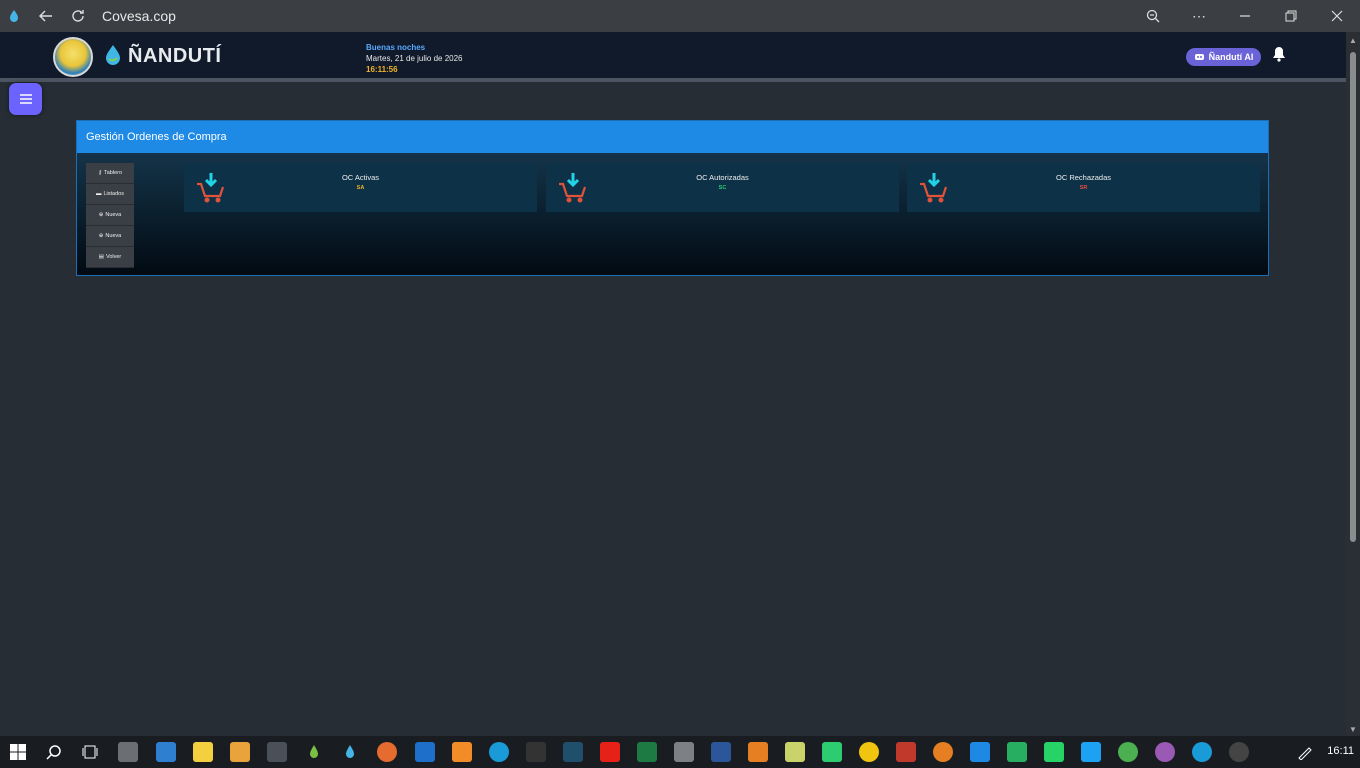 This screenshot has width=1360, height=768. I want to click on browser-titlebar: Covesa.cop ⋯, so click(680, 16).